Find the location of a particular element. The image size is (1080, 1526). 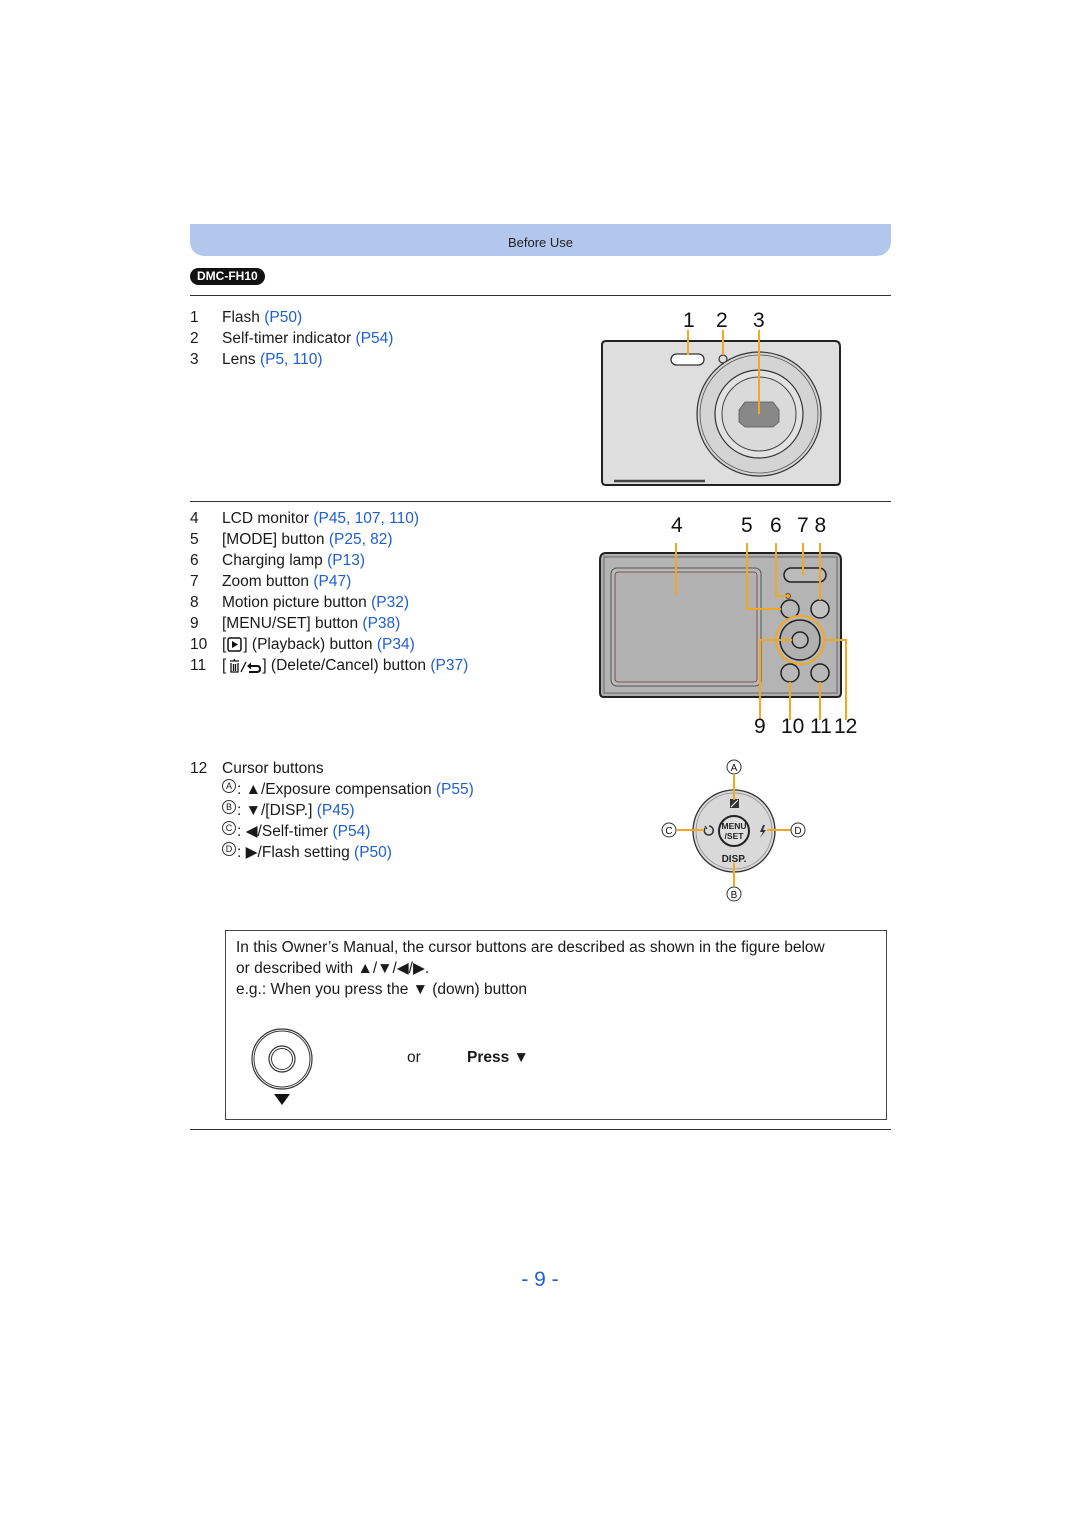

menu-set-button is located at coordinates (800, 640).